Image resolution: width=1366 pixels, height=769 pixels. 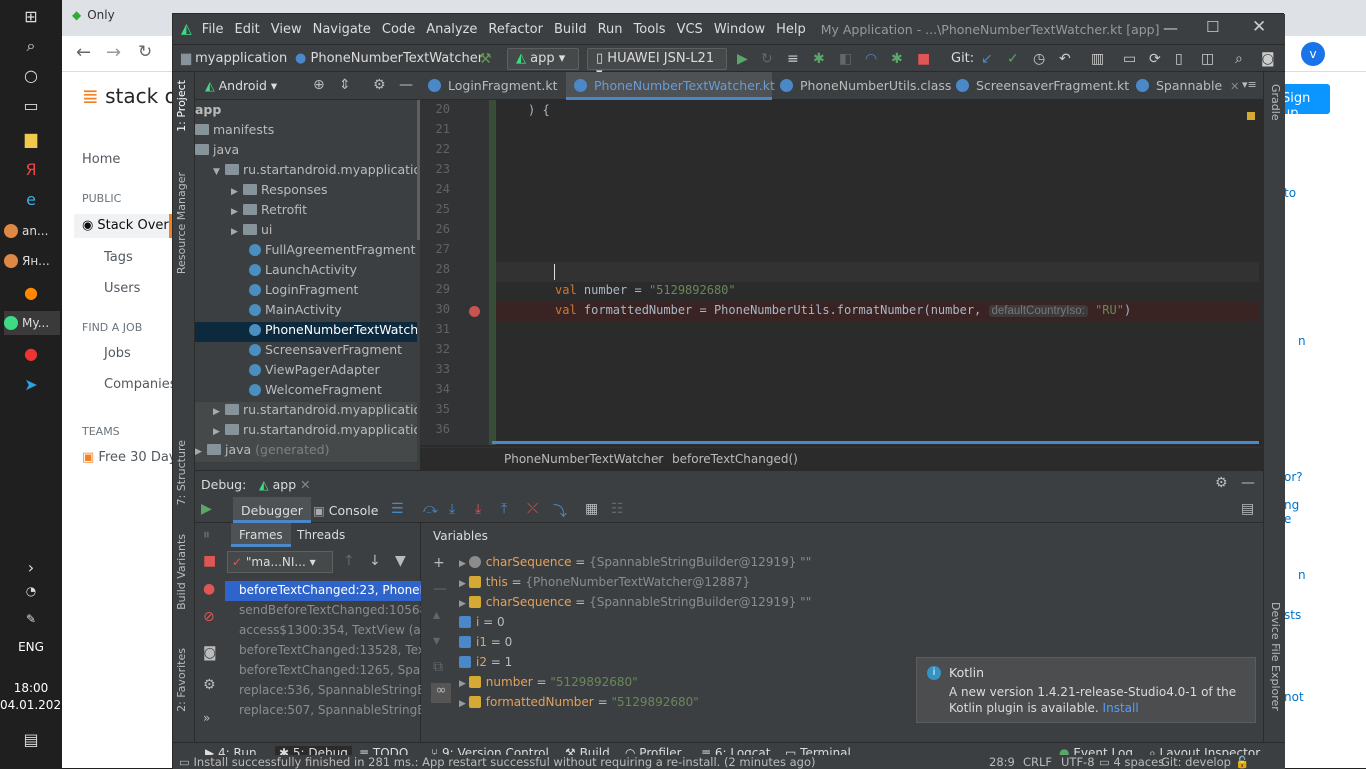 I want to click on tree-item: ▼ ru.startandroid.myapplication, so click(x=306, y=172).